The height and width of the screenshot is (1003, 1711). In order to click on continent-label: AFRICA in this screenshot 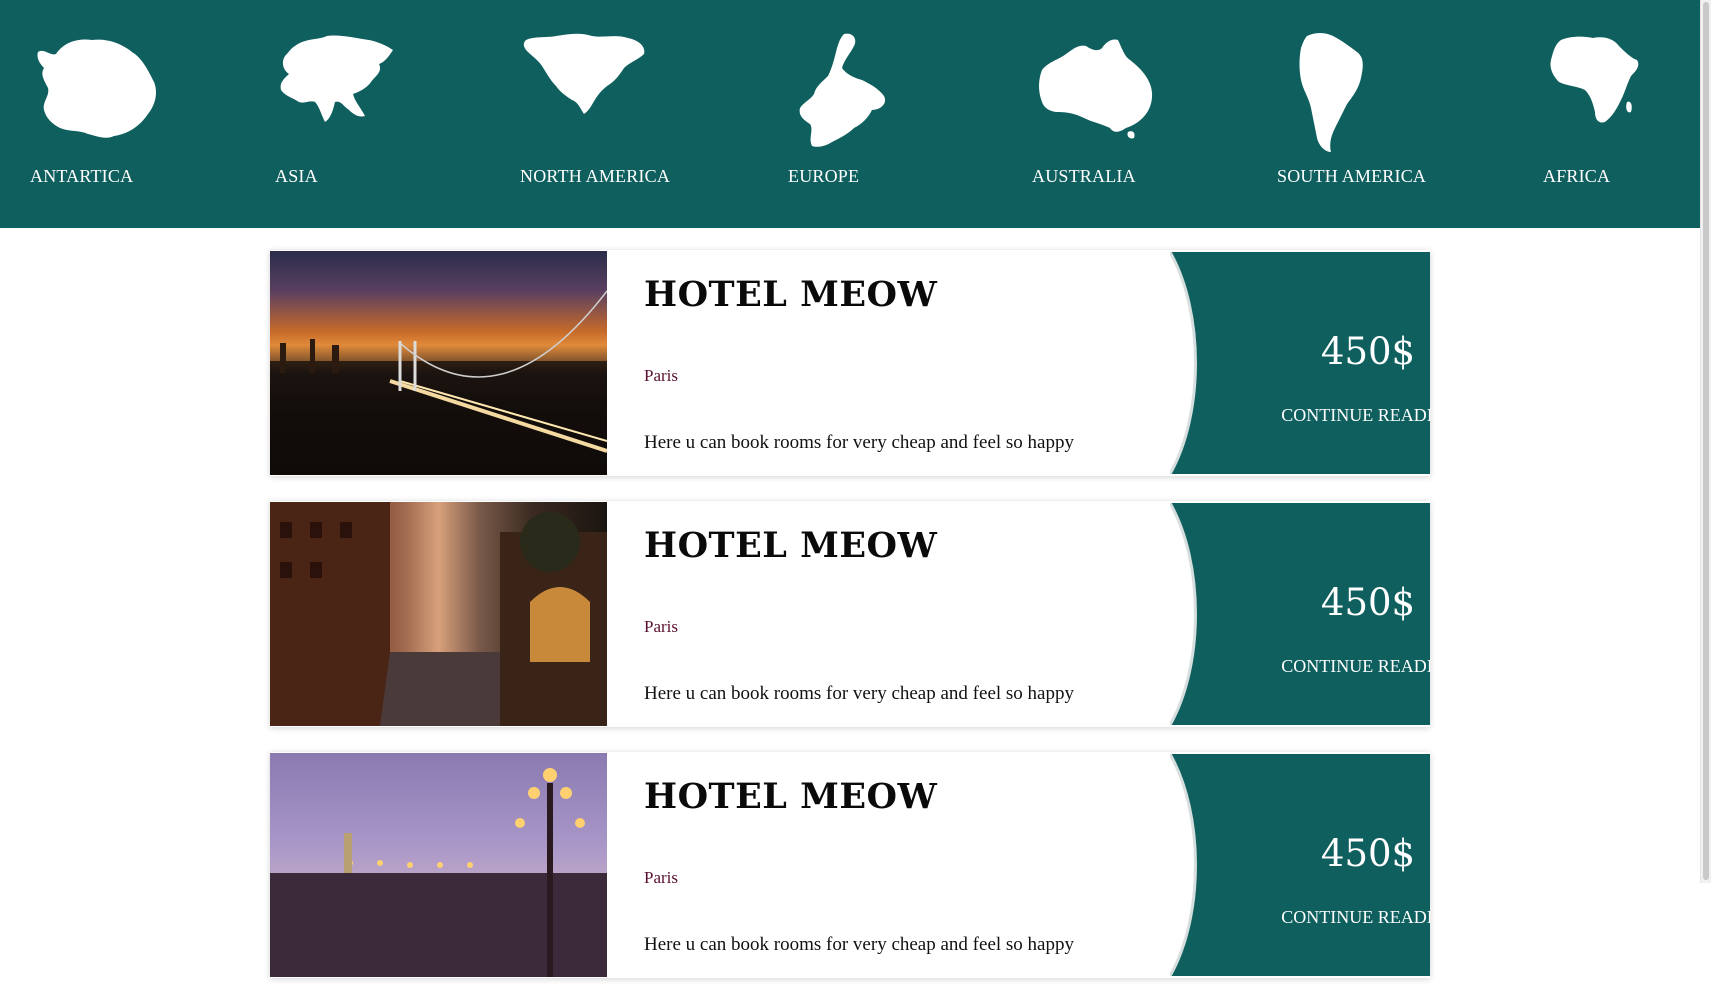, I will do `click(1577, 176)`.